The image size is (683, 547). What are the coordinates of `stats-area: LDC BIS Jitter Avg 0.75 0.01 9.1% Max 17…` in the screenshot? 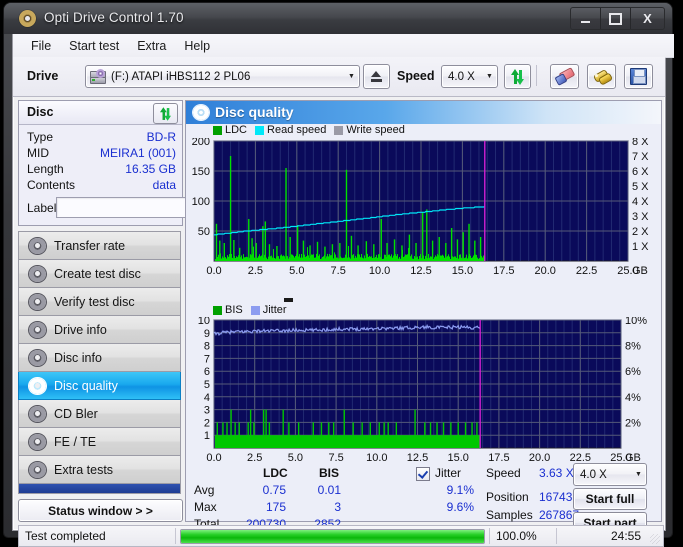 It's located at (423, 498).